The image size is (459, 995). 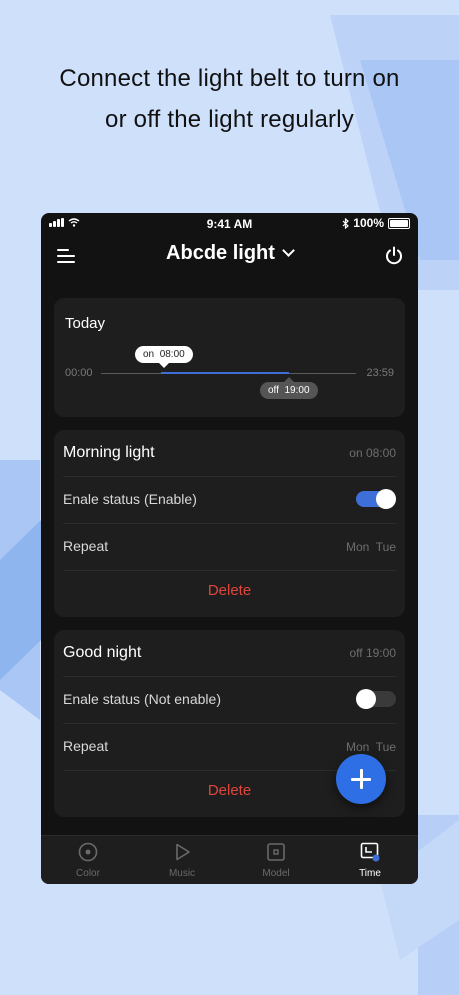 What do you see at coordinates (183, 852) in the screenshot?
I see `music-icon` at bounding box center [183, 852].